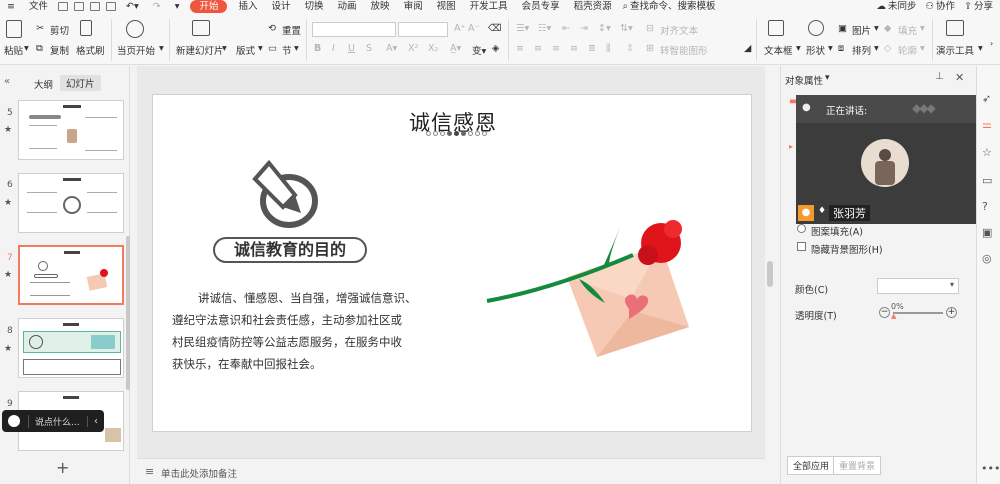  I want to click on textbox-icon, so click(776, 28).